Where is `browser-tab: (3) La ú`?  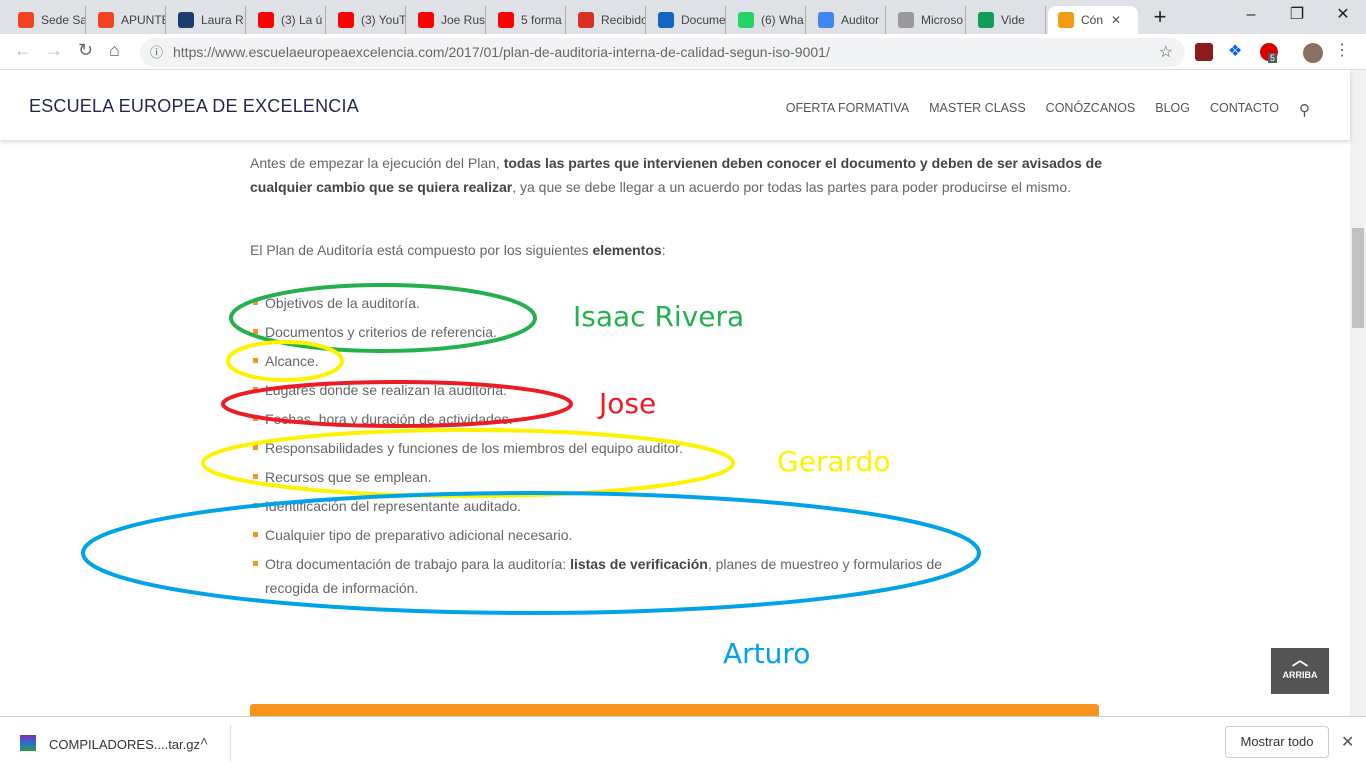 browser-tab: (3) La ú is located at coordinates (287, 20).